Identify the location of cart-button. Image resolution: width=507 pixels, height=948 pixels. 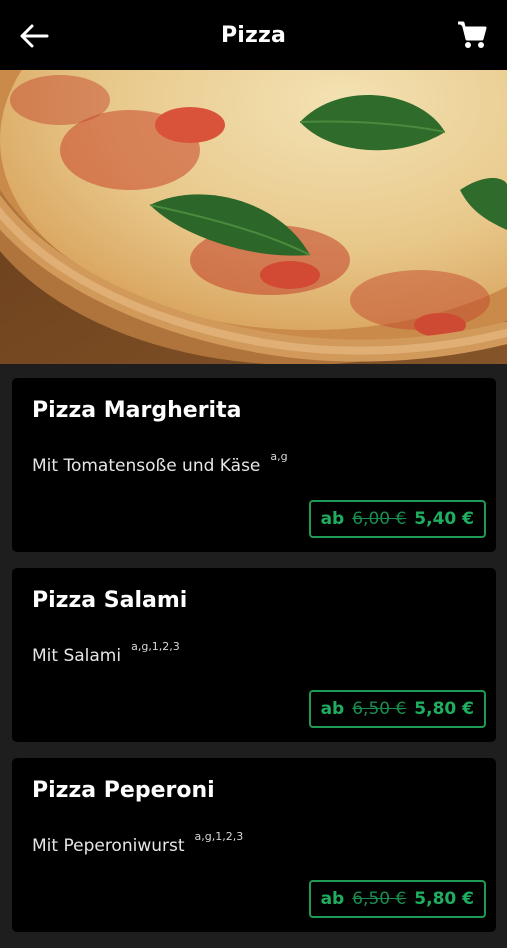
(472, 35).